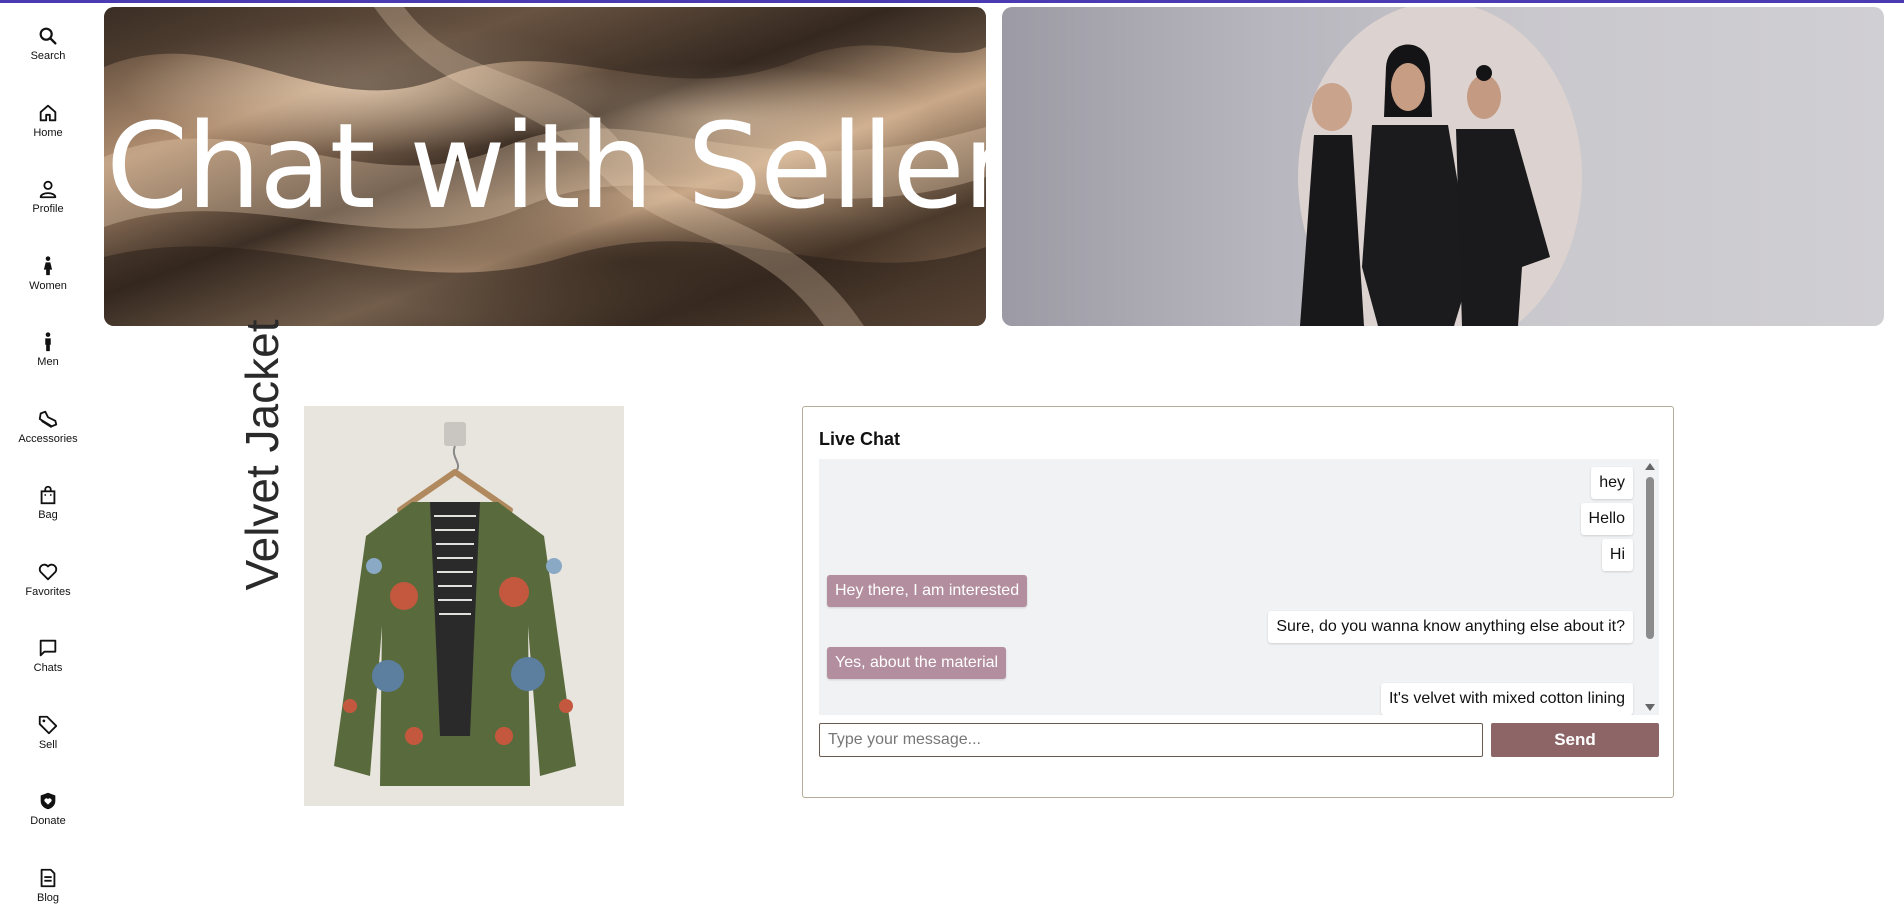 The image size is (1904, 917). Describe the element at coordinates (48, 898) in the screenshot. I see `sidebar-item-label: Blog` at that location.